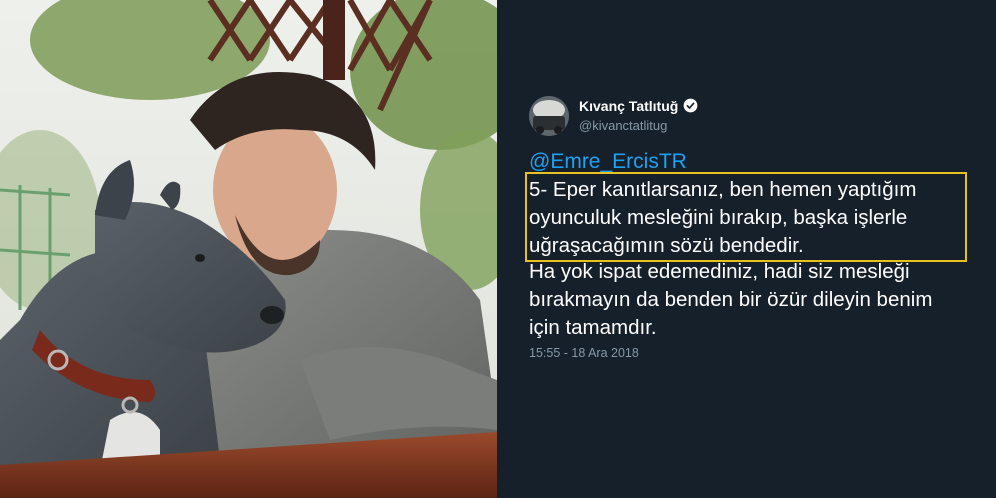 The image size is (996, 498). I want to click on tweet-text-line-3: uğraşacağımın sözü bendedir., so click(666, 245).